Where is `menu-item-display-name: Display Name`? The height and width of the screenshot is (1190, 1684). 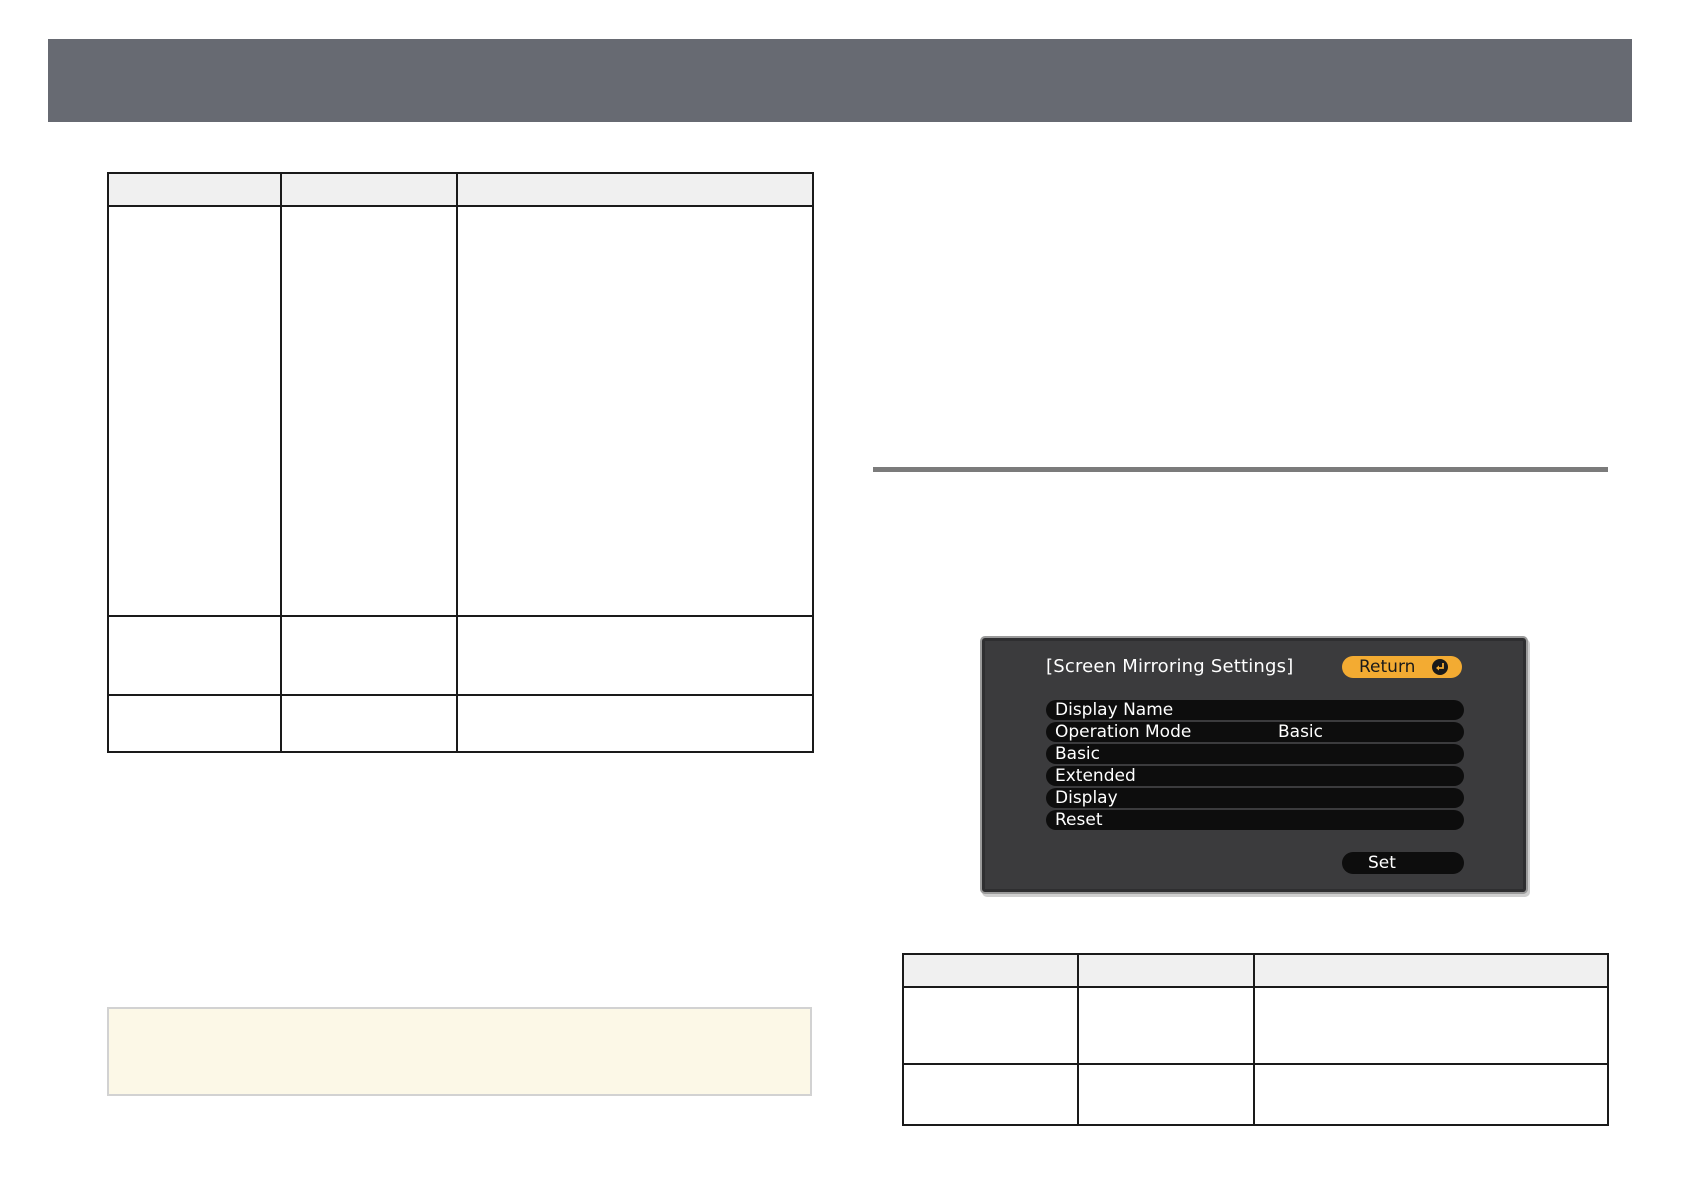
menu-item-display-name: Display Name is located at coordinates (1255, 710).